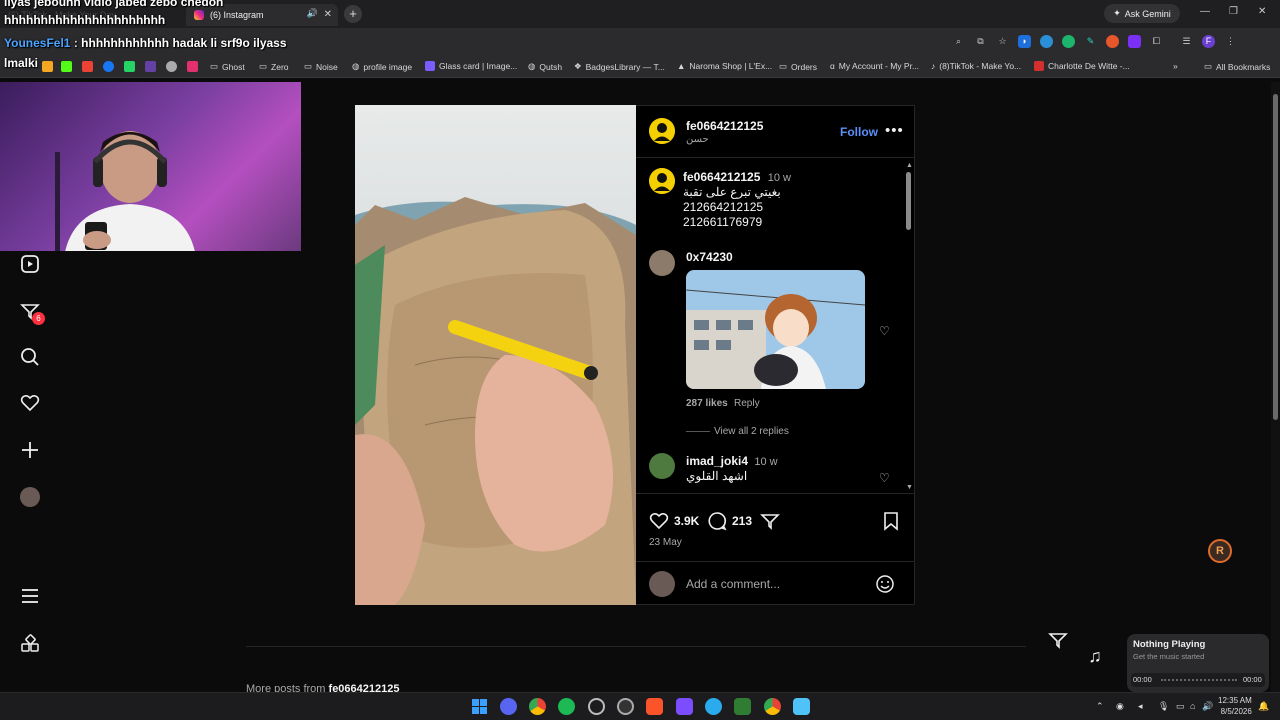 The image size is (1280, 720). I want to click on bookmarks-overflow-icon: », so click(1175, 66).